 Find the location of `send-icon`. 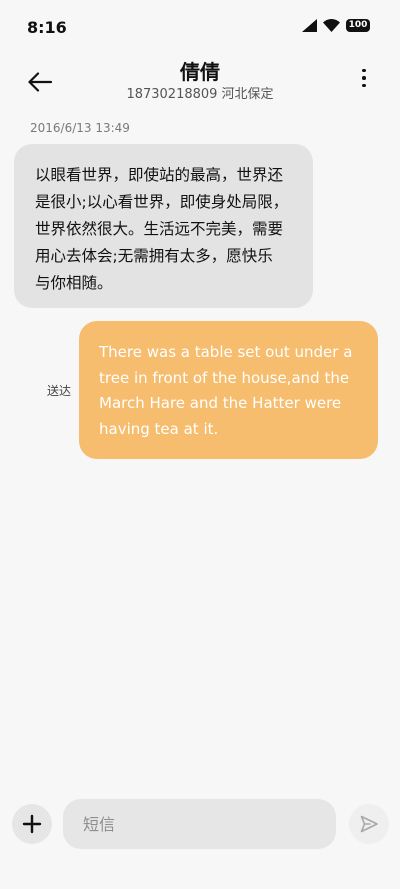

send-icon is located at coordinates (369, 824).